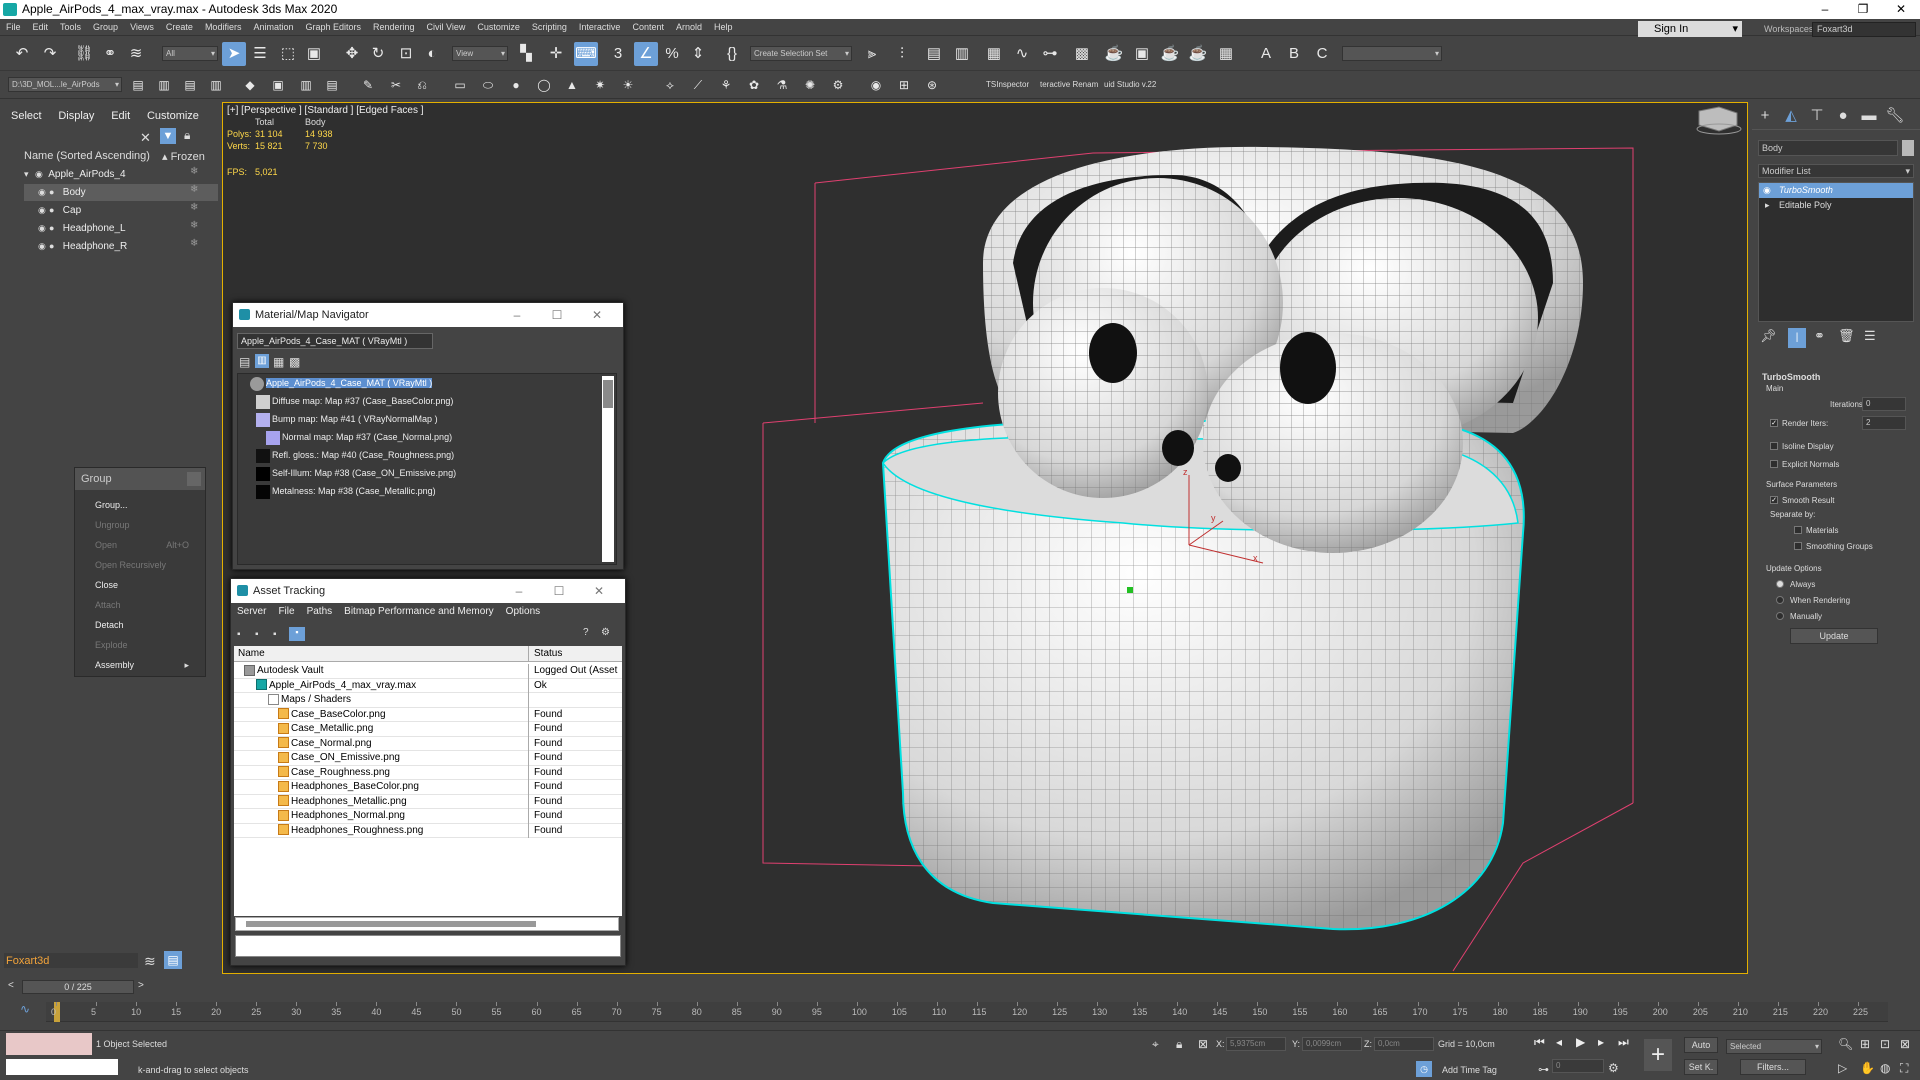 The image size is (1920, 1080). I want to click on render-iters-spinner: 2, so click(1884, 423).